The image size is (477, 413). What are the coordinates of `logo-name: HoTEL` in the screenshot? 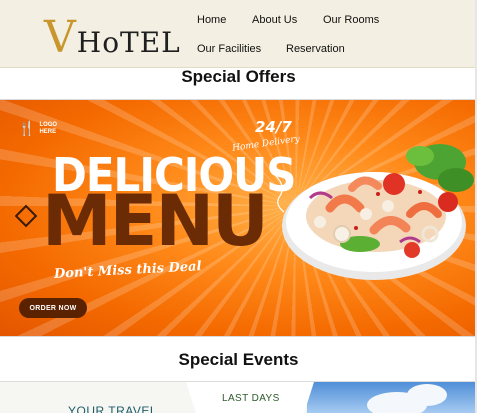 It's located at (128, 42).